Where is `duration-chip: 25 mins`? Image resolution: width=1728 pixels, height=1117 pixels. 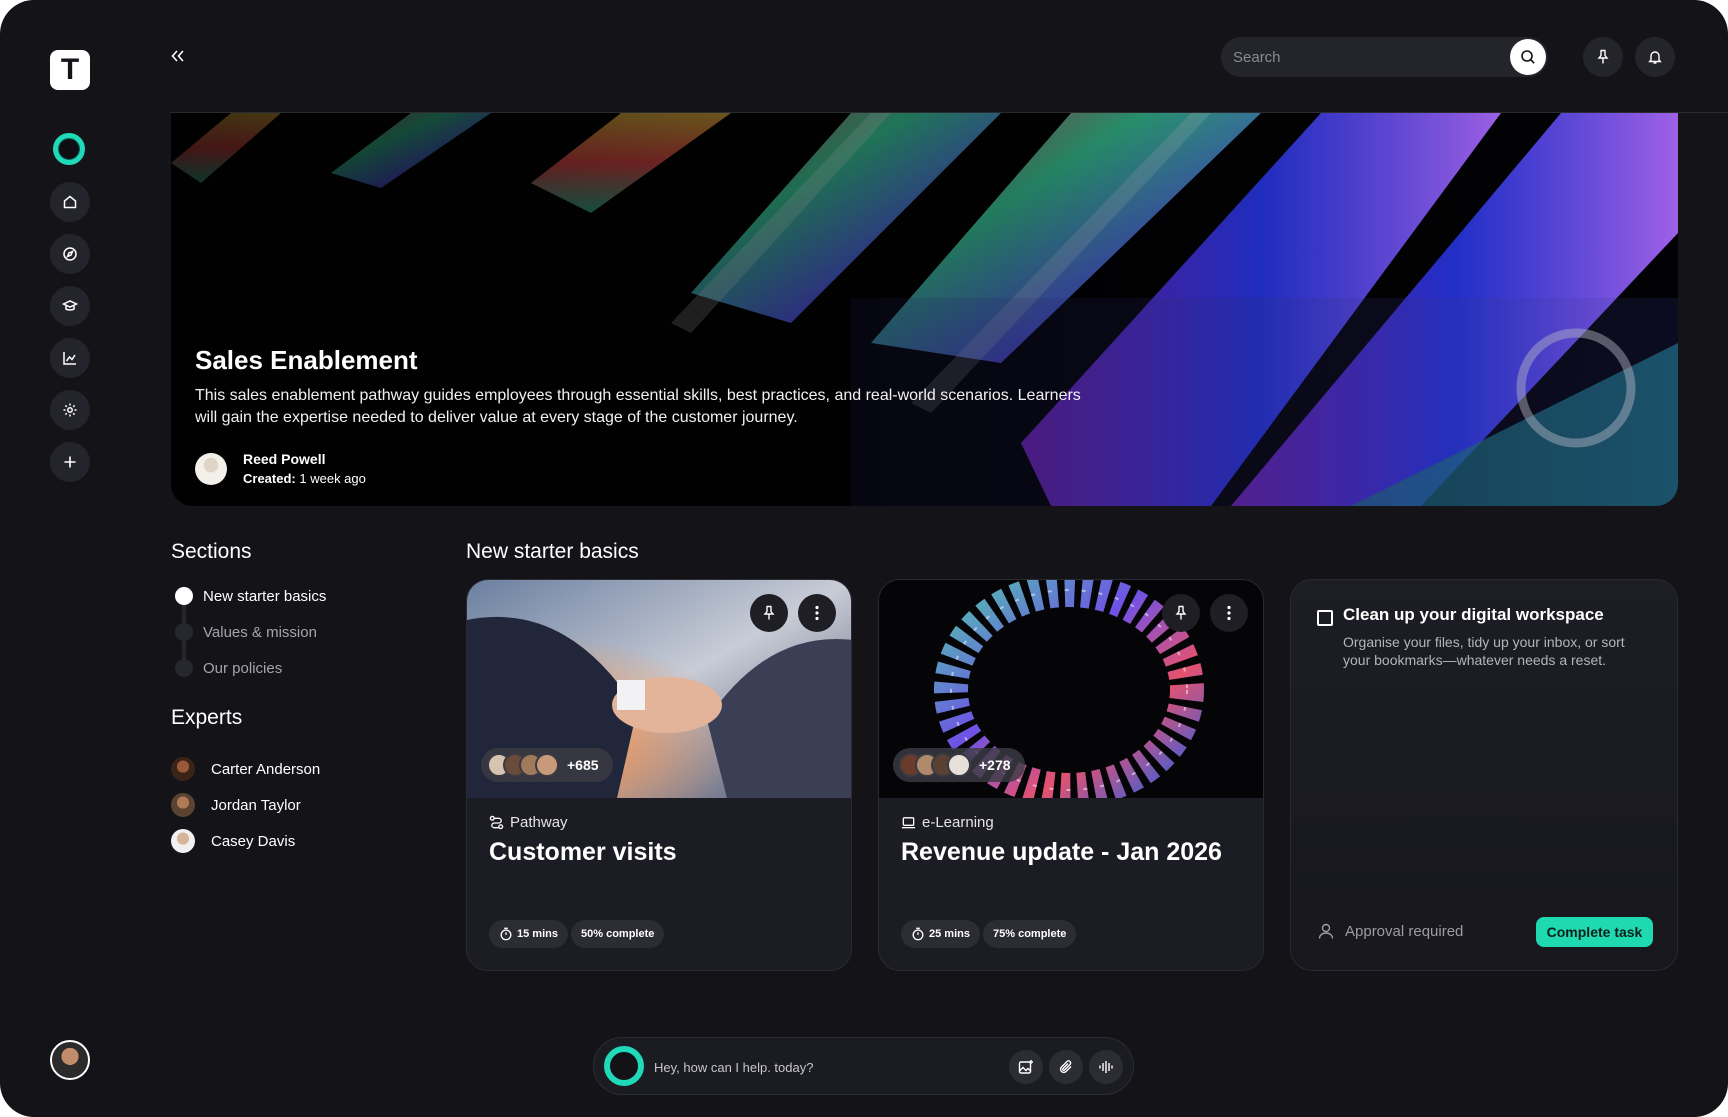 duration-chip: 25 mins is located at coordinates (940, 934).